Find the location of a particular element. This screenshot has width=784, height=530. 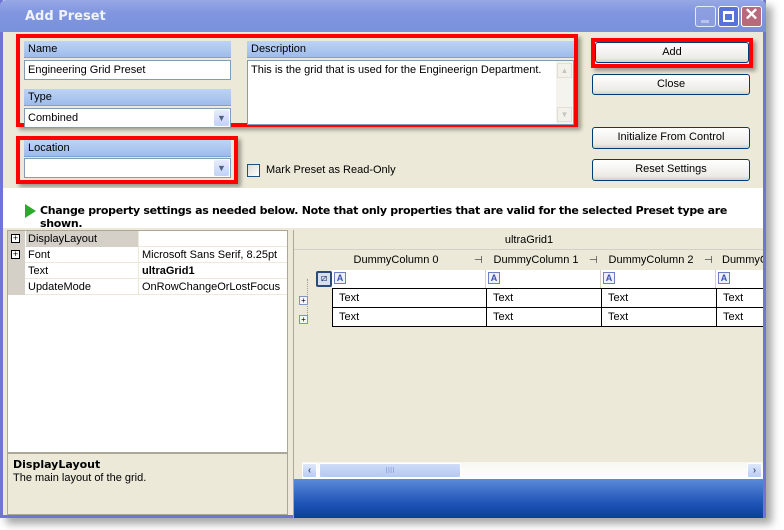

row-selector-icon: ⧄ is located at coordinates (324, 279).